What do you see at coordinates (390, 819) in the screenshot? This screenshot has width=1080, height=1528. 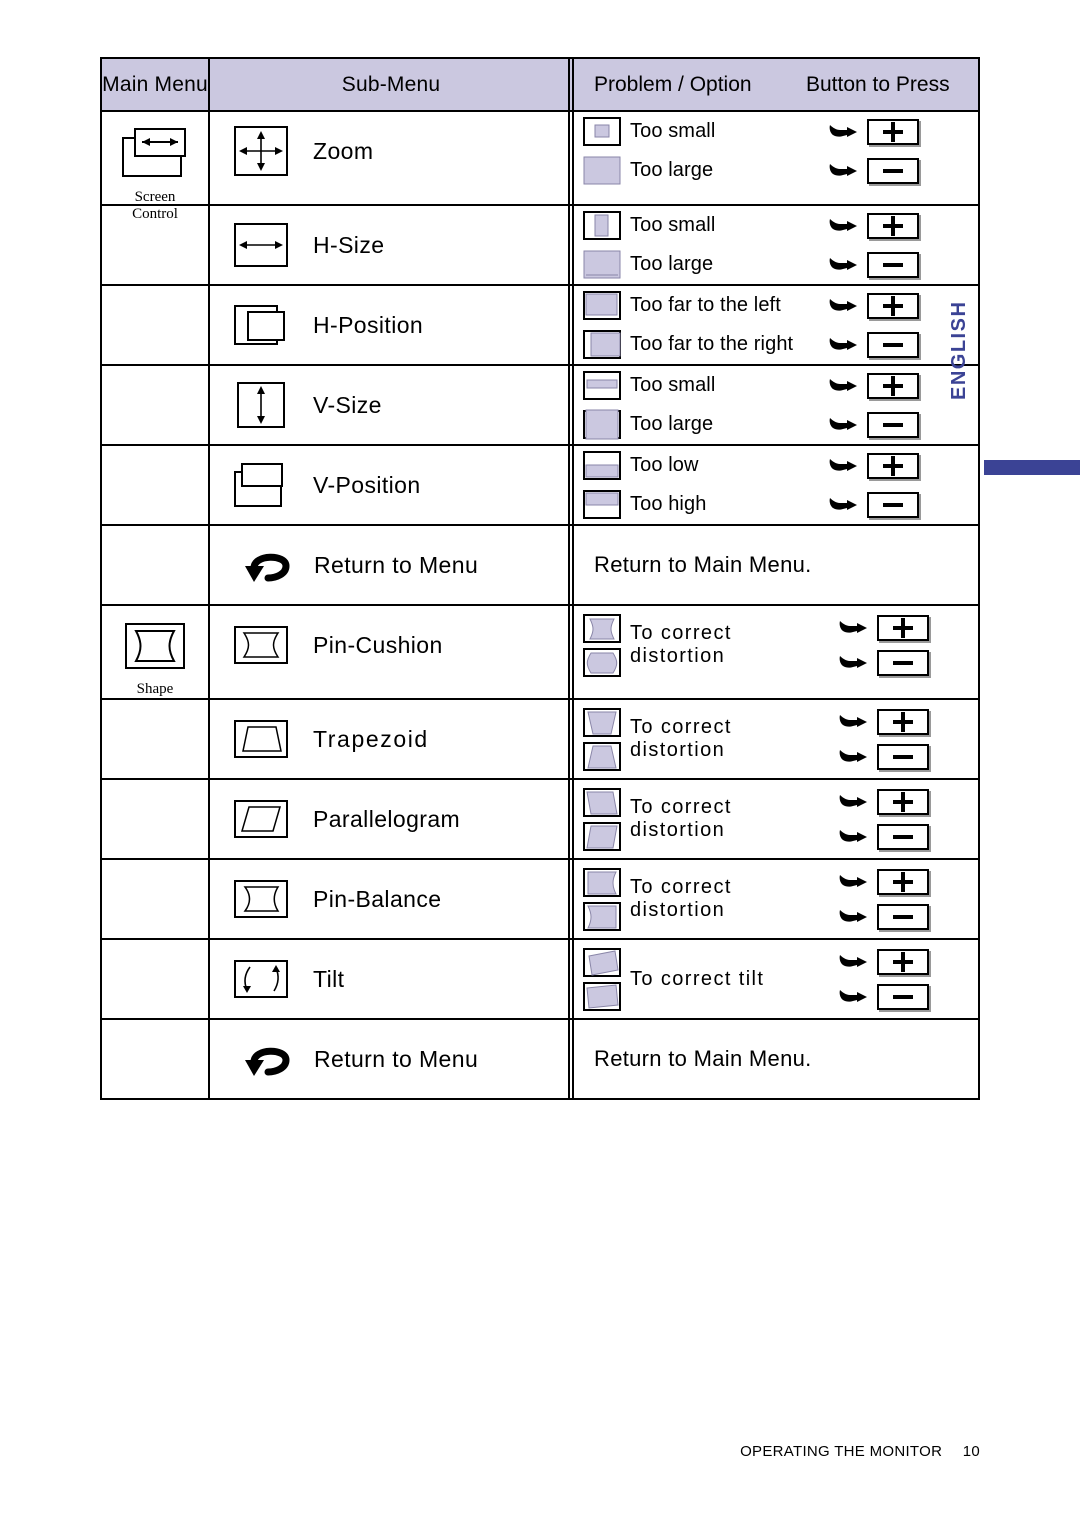 I see `sub-menu-cell-parallelogram: Parallelogram` at bounding box center [390, 819].